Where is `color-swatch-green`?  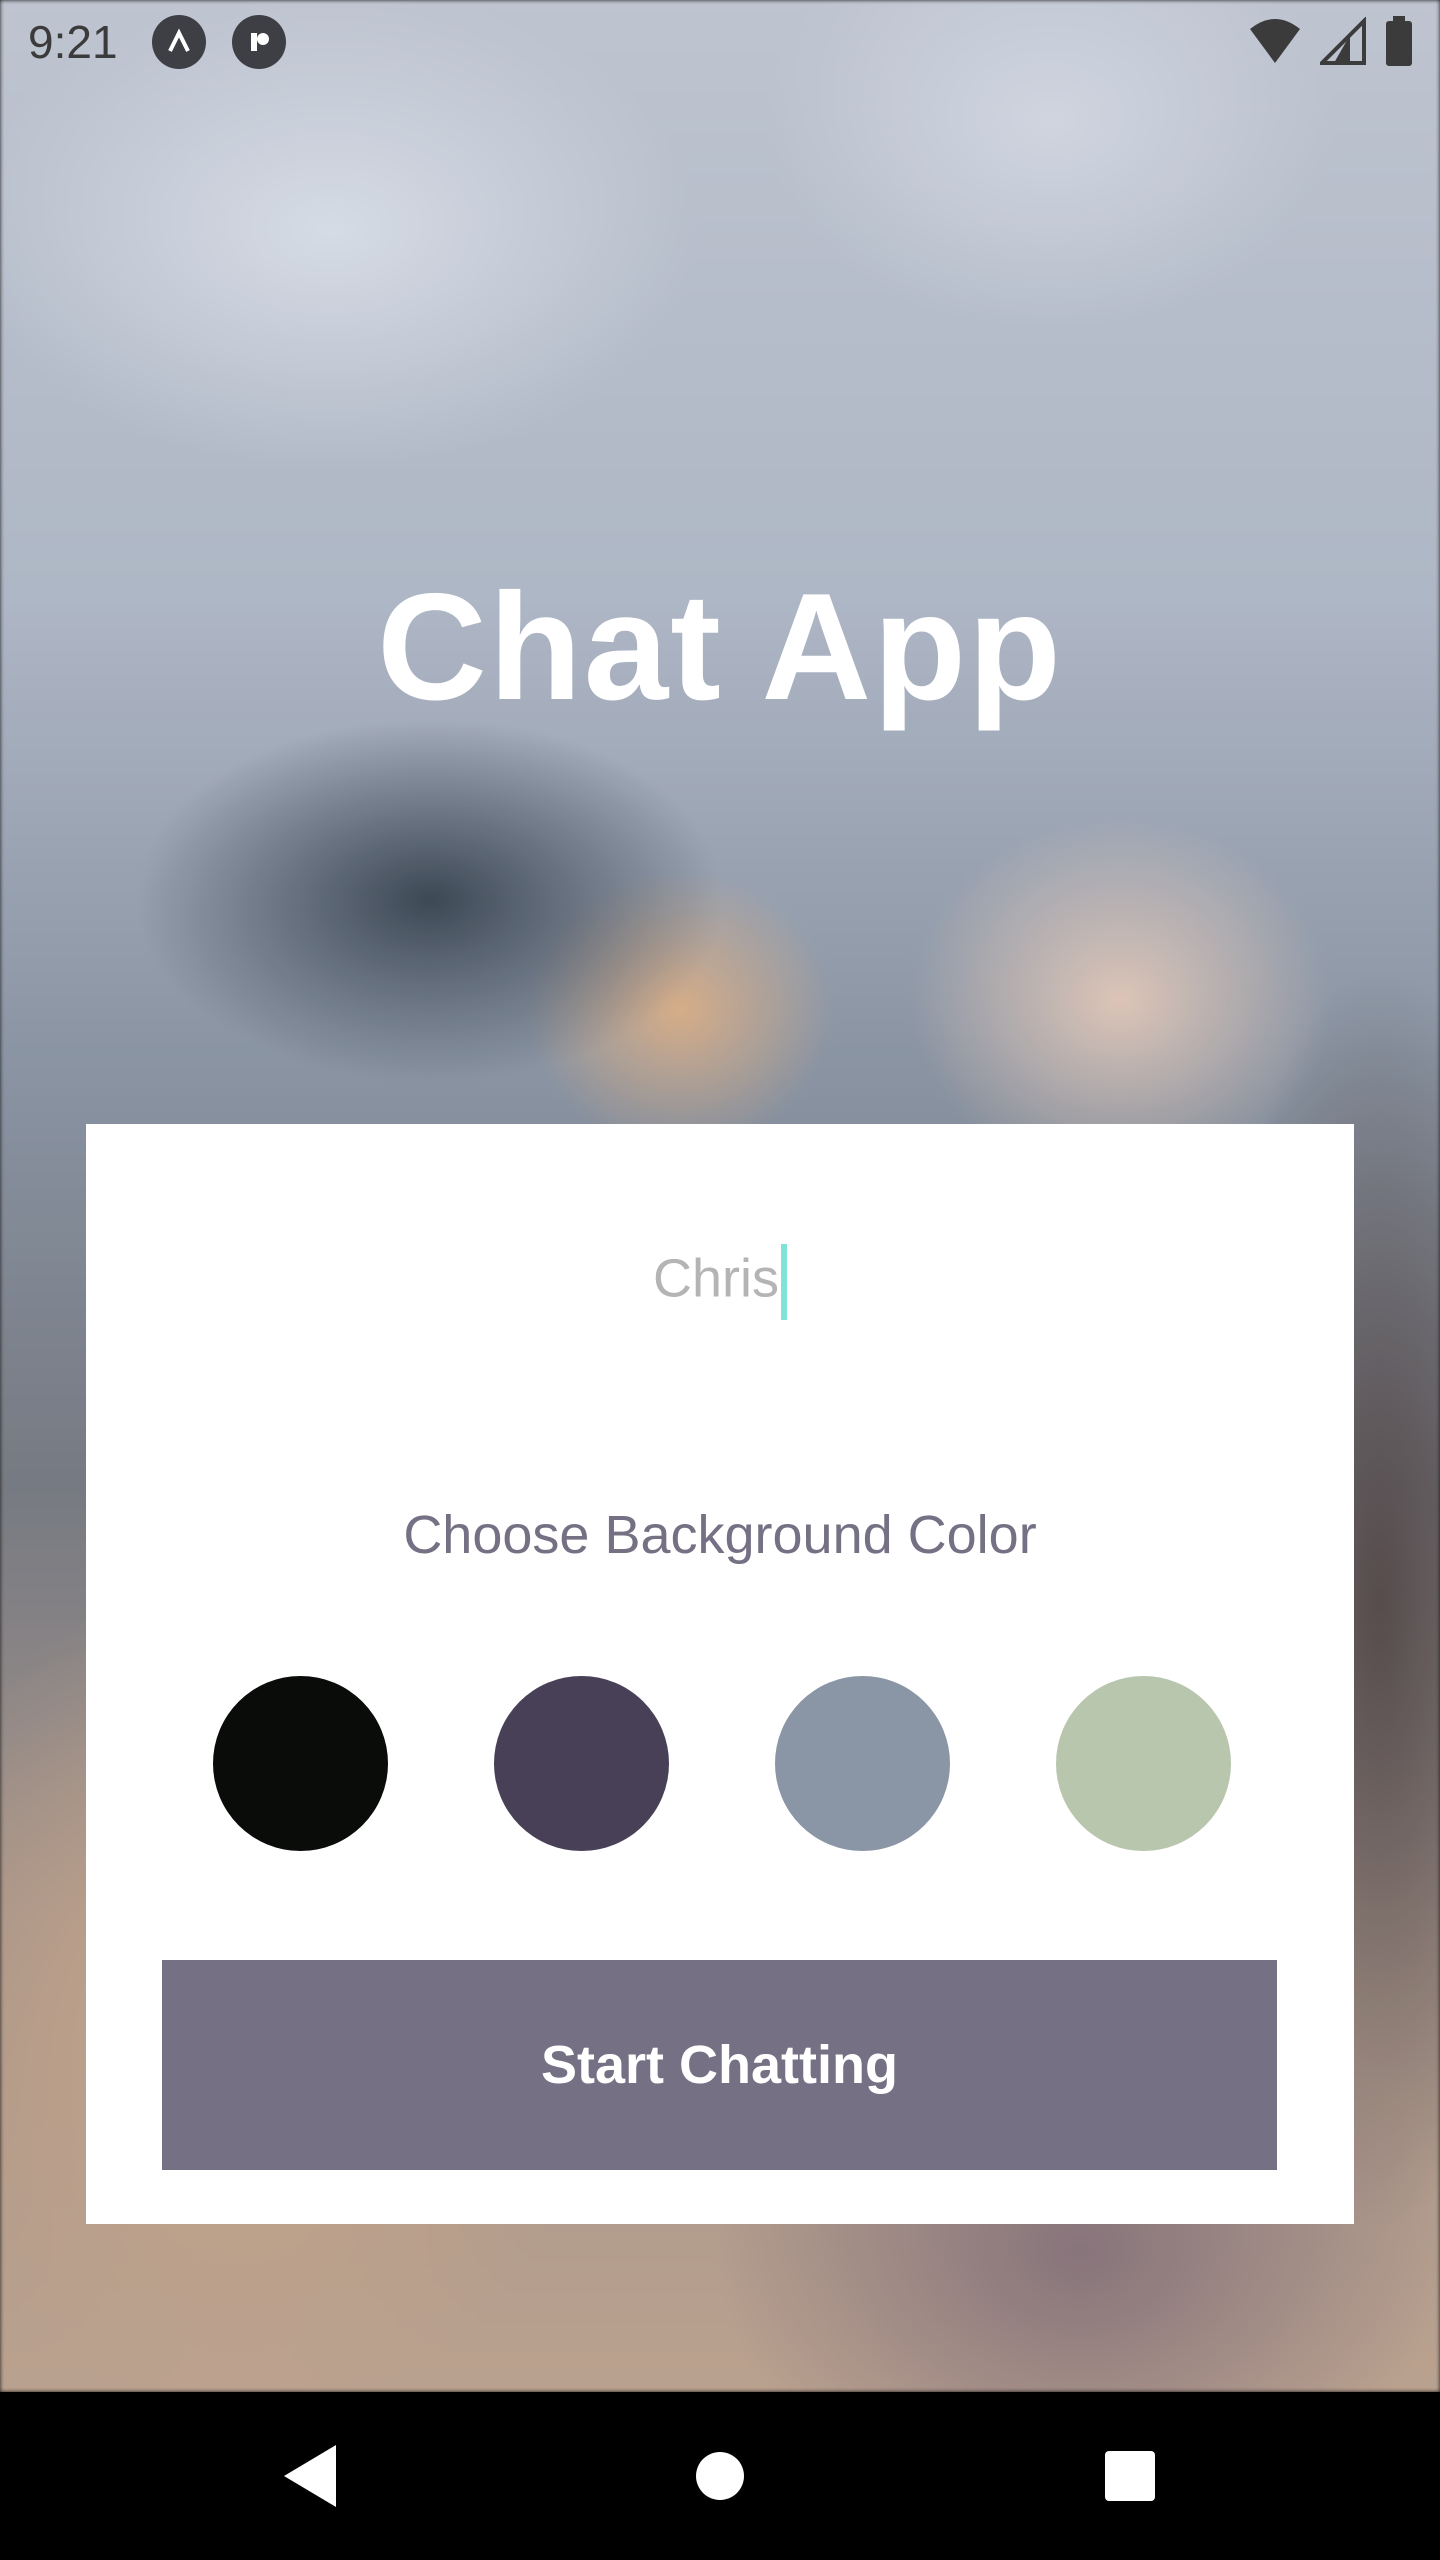 color-swatch-green is located at coordinates (1143, 1763).